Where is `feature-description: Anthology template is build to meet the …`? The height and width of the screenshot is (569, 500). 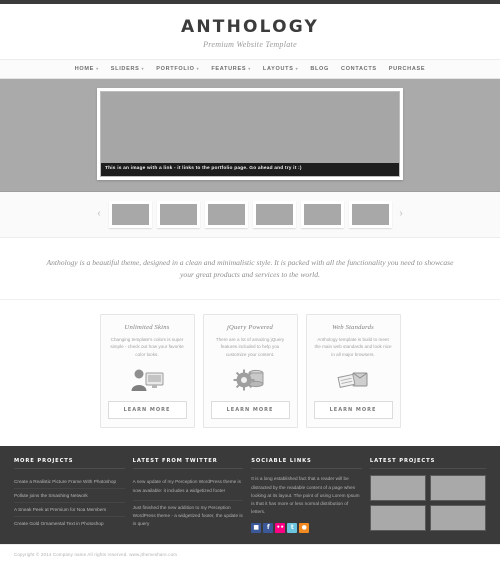
feature-description: Anthology template is build to meet the … is located at coordinates (353, 346).